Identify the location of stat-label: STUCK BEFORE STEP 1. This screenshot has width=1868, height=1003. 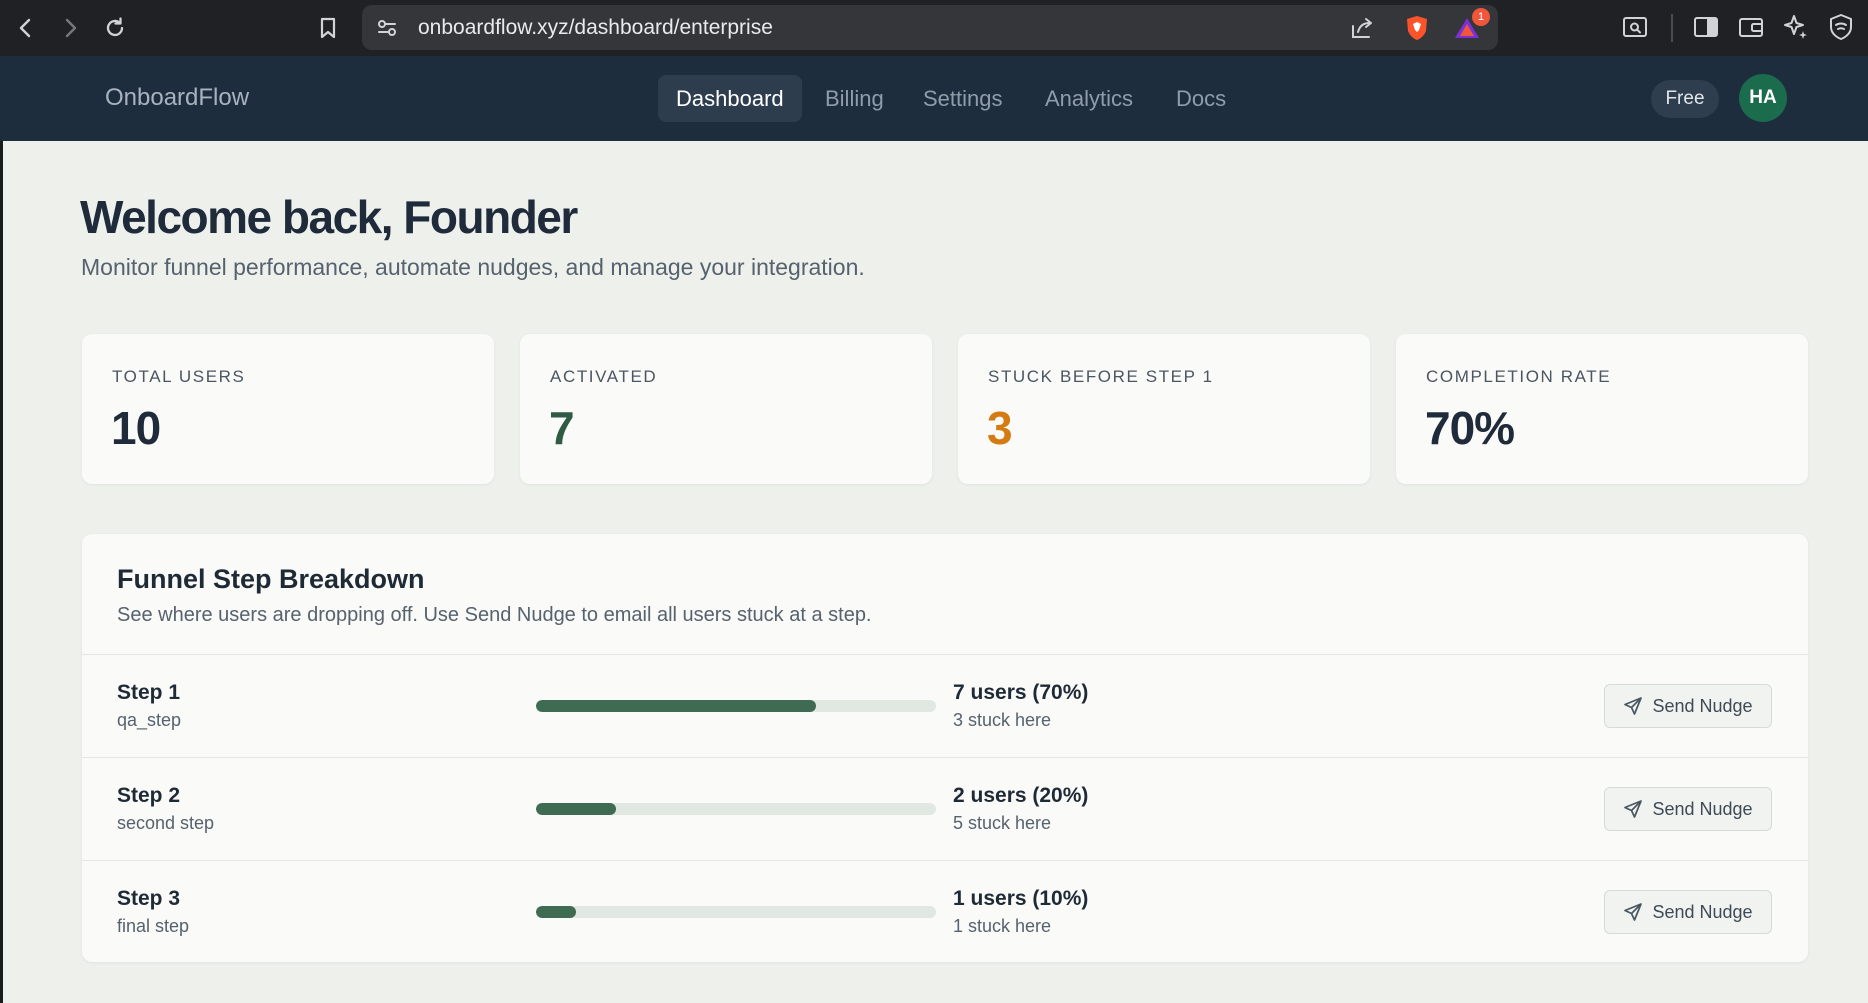
(1101, 376).